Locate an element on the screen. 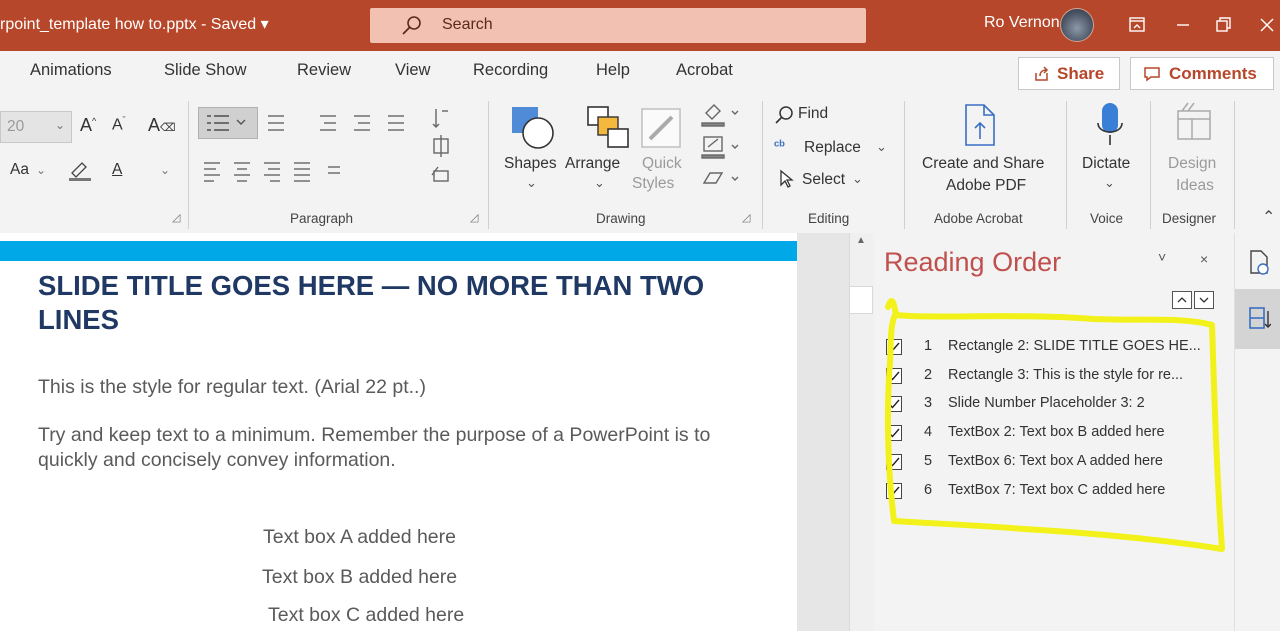 This screenshot has width=1280, height=631. collapse-ribbon-icon: ⌃ is located at coordinates (1268, 217).